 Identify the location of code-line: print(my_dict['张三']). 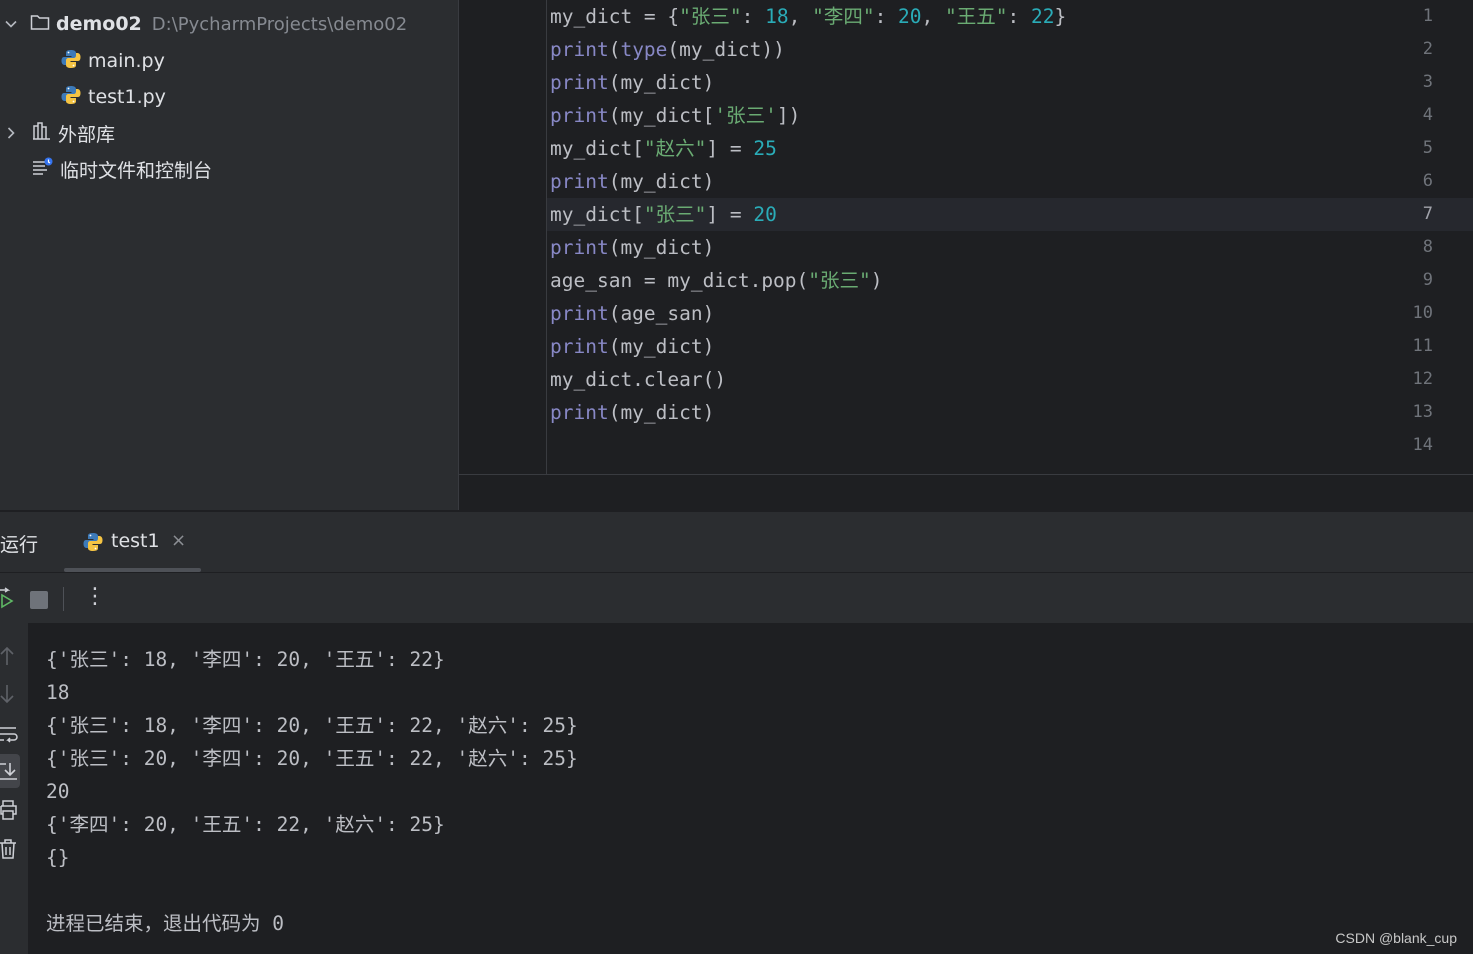
(675, 115).